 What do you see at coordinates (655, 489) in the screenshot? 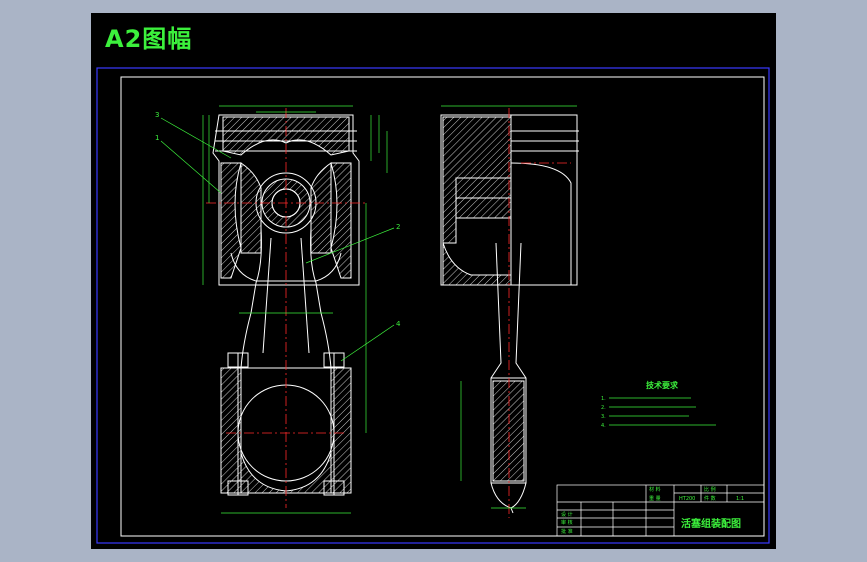
I see `tb-label-material: 材 料` at bounding box center [655, 489].